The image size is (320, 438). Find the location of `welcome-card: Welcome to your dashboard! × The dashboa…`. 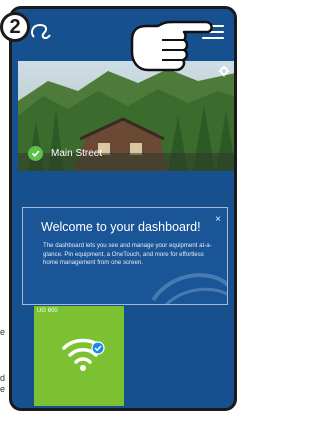

welcome-card: Welcome to your dashboard! × The dashboa… is located at coordinates (125, 256).